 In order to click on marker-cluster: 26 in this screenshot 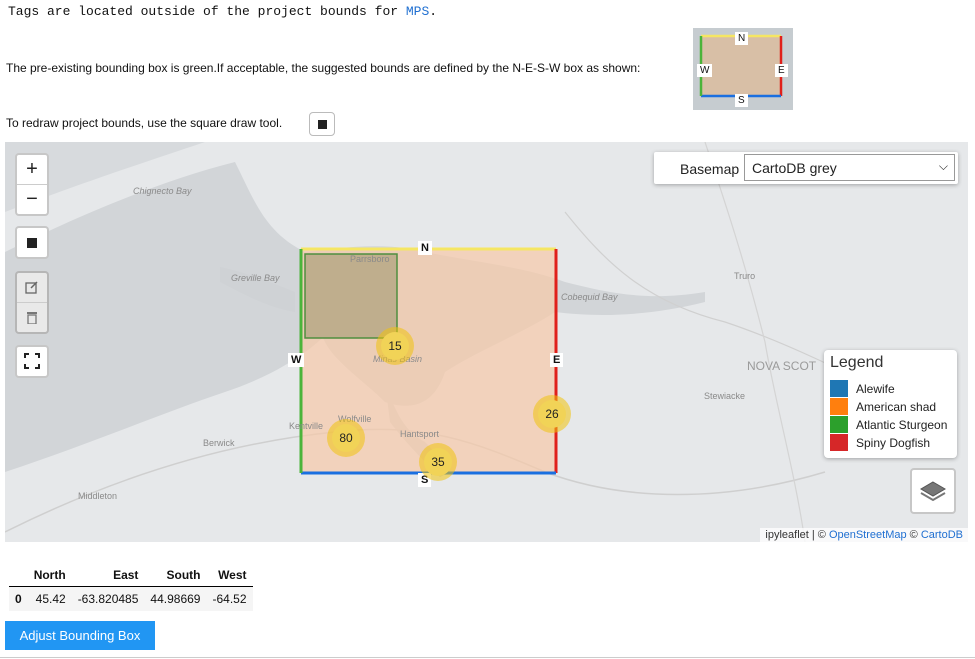, I will do `click(552, 414)`.